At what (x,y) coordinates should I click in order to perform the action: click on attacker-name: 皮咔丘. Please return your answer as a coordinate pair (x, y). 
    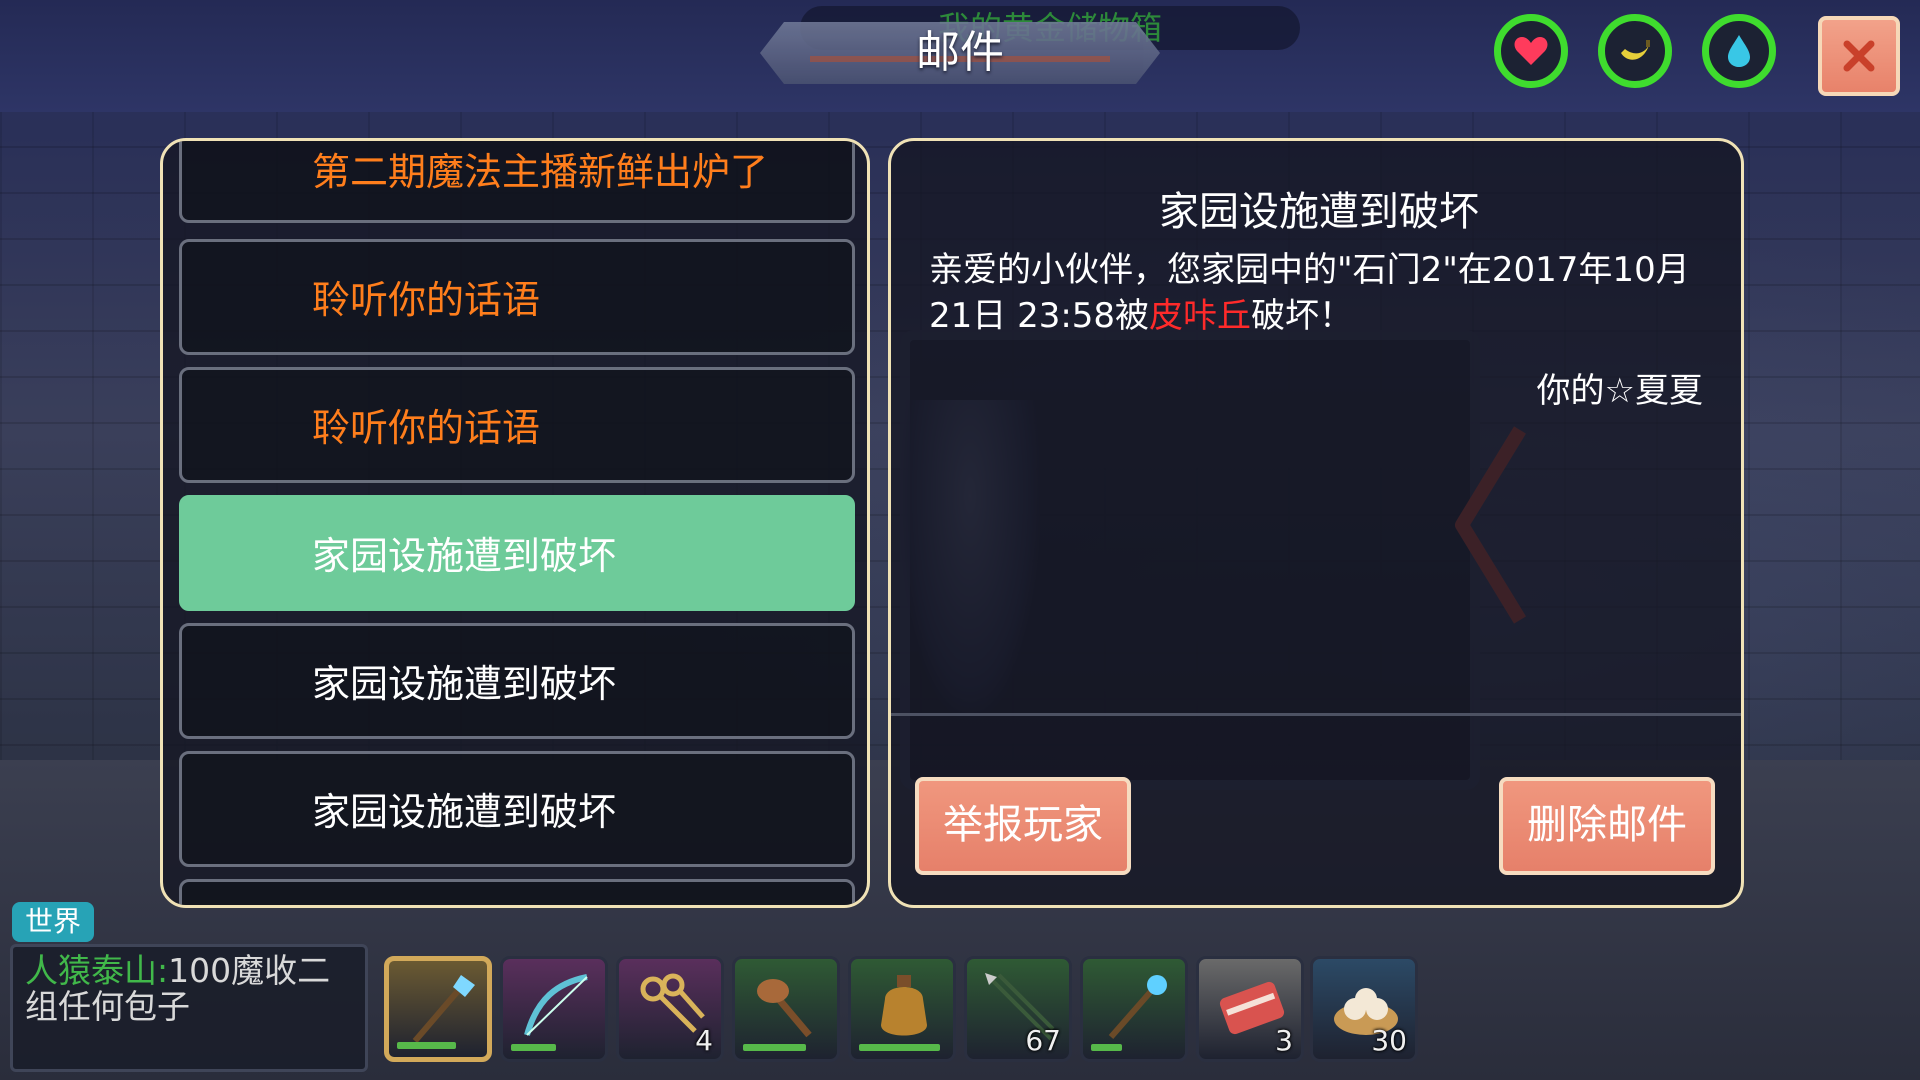
    Looking at the image, I should click on (1200, 316).